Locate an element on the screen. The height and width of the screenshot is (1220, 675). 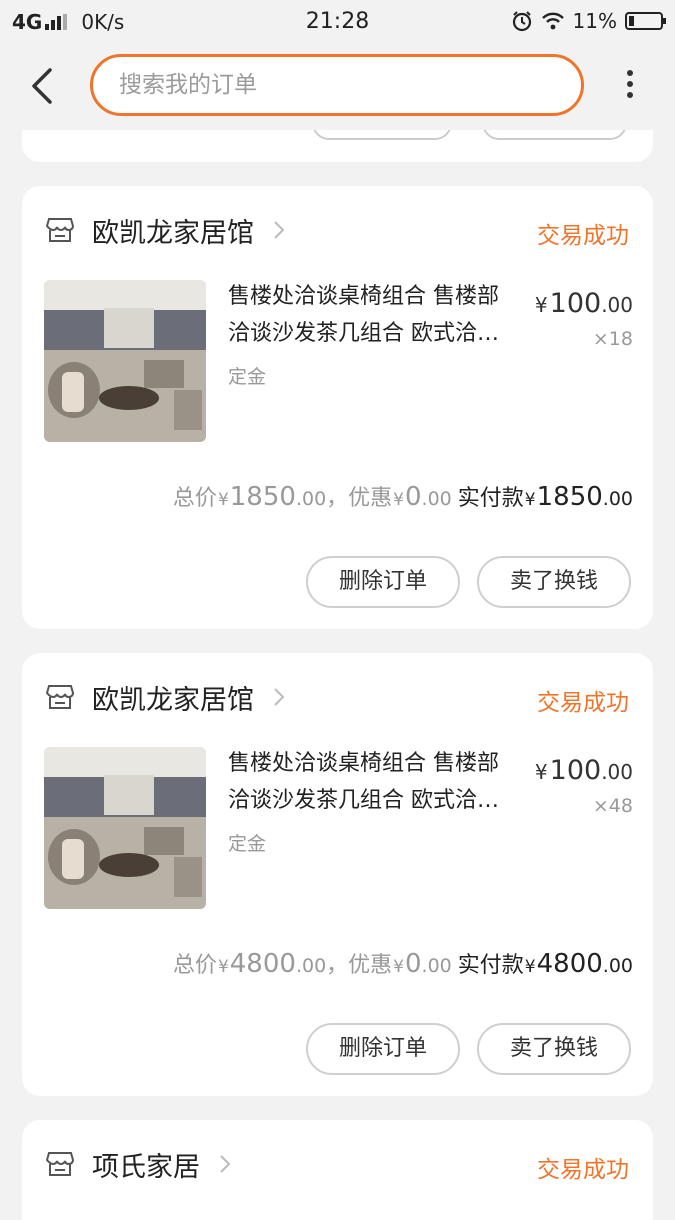
alarm-icon is located at coordinates (521, 21).